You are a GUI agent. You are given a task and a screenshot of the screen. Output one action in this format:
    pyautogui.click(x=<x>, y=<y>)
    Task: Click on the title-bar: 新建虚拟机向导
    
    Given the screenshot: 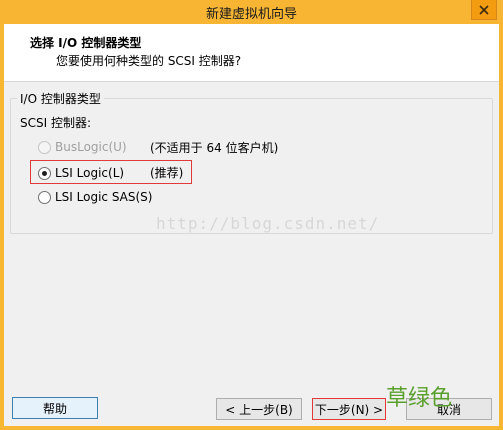 What is the action you would take?
    pyautogui.click(x=251, y=12)
    